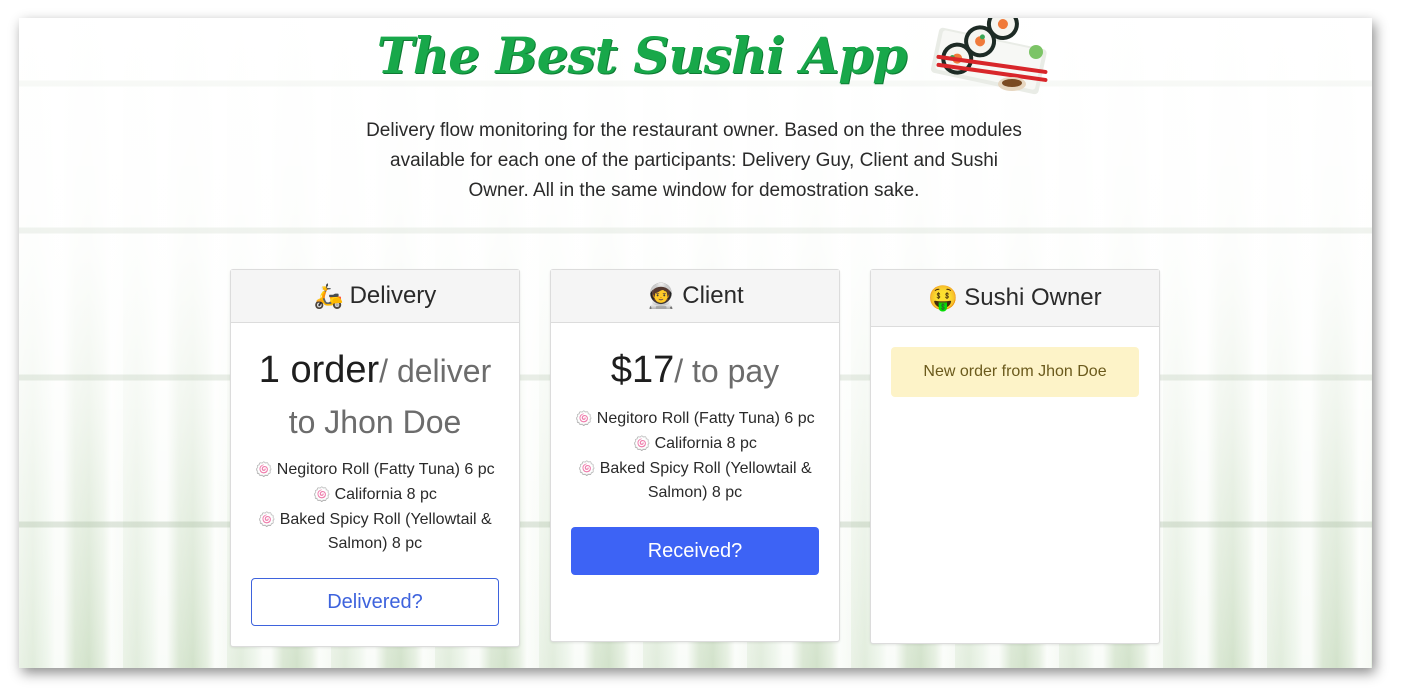 The height and width of the screenshot is (700, 1403). Describe the element at coordinates (375, 602) in the screenshot. I see `delivered-button: Delivered?` at that location.